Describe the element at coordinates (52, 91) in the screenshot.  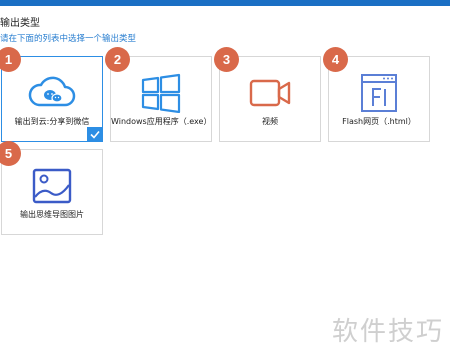
I see `cloud-icon` at that location.